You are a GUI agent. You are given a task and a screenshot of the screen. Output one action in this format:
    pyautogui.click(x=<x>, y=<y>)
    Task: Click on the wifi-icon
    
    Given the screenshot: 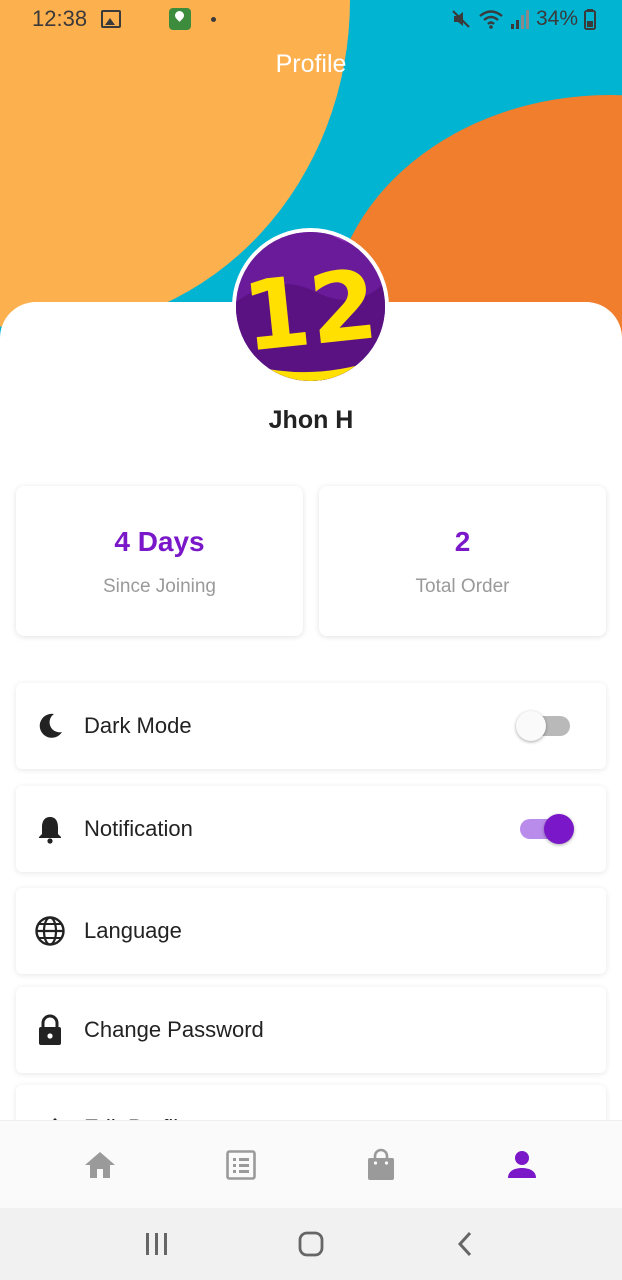 What is the action you would take?
    pyautogui.click(x=491, y=19)
    